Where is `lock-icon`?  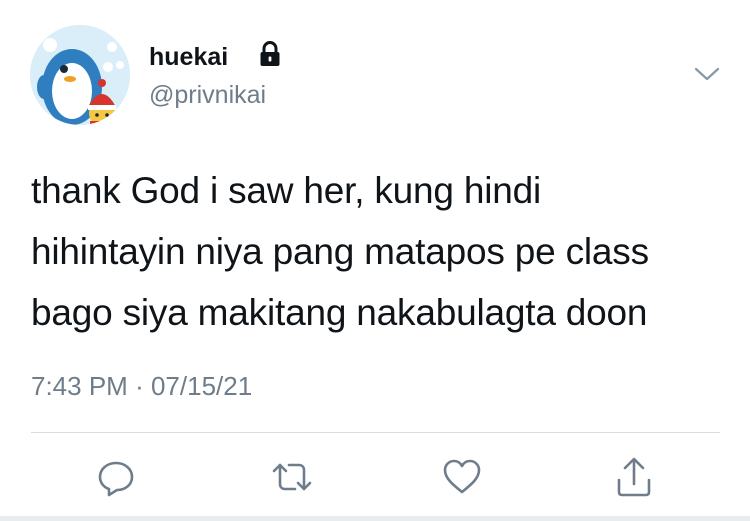 lock-icon is located at coordinates (270, 53).